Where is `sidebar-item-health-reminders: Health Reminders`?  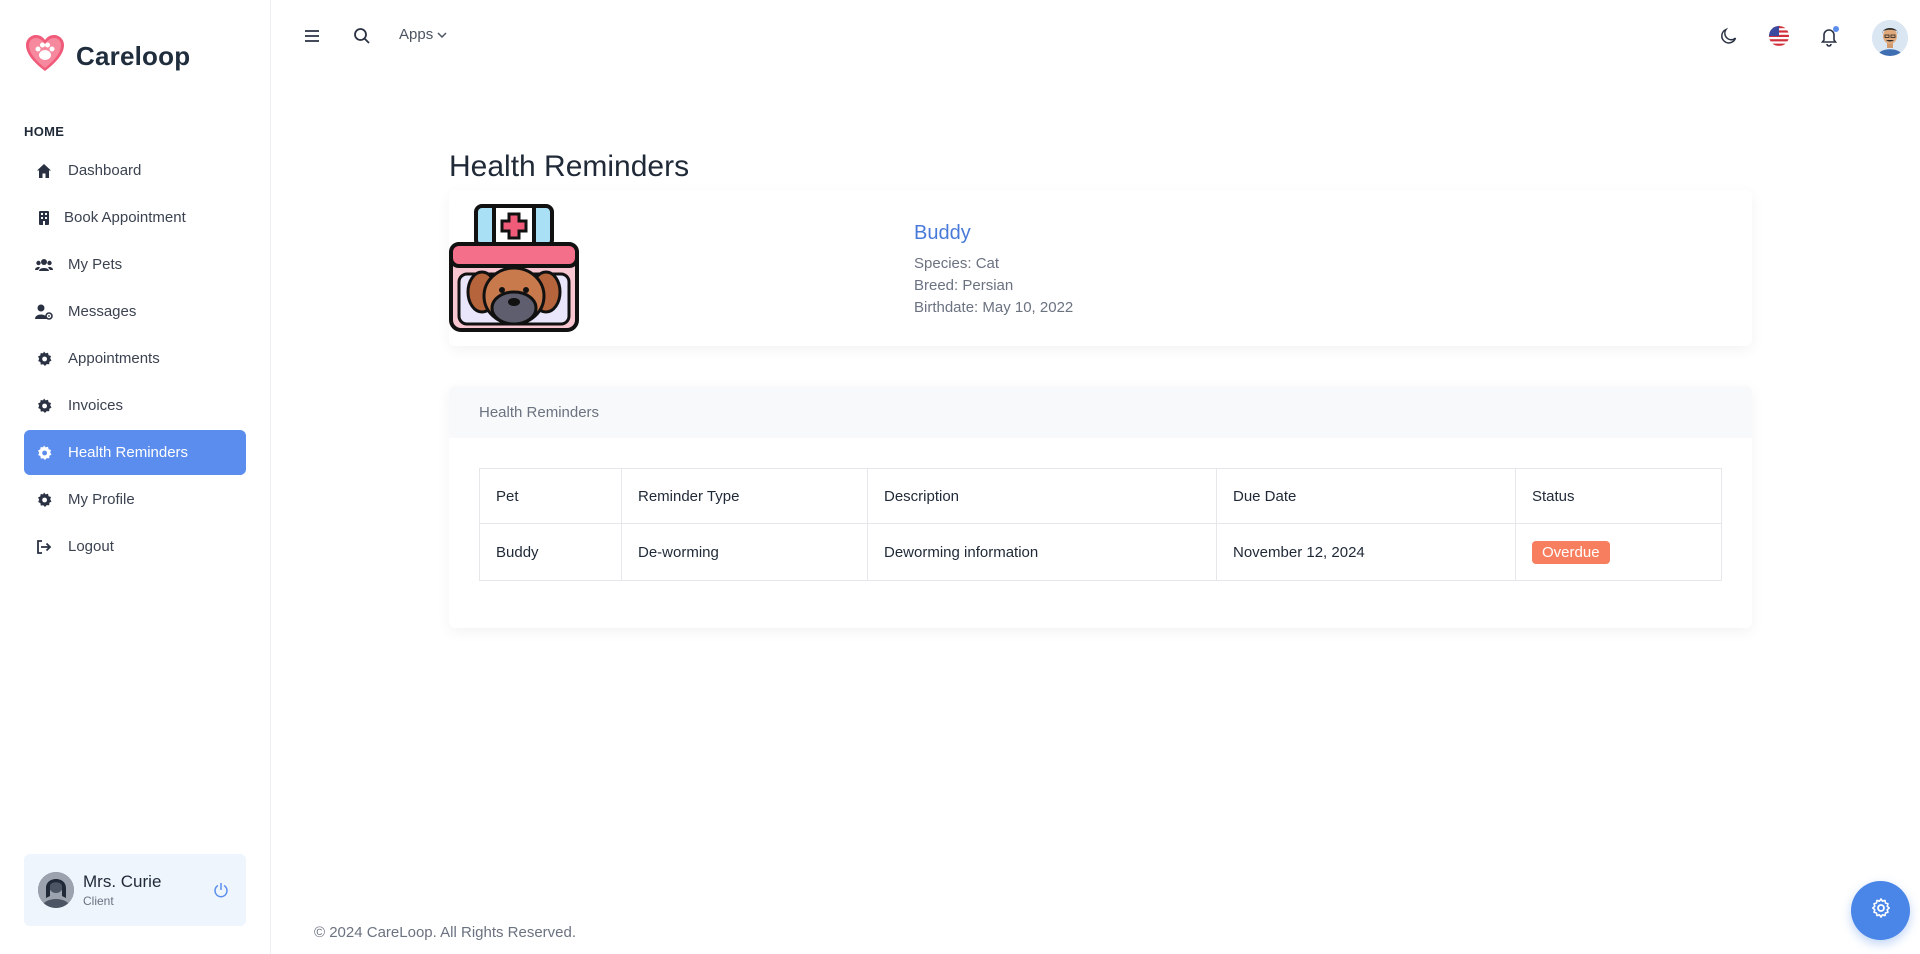
sidebar-item-health-reminders: Health Reminders is located at coordinates (135, 452).